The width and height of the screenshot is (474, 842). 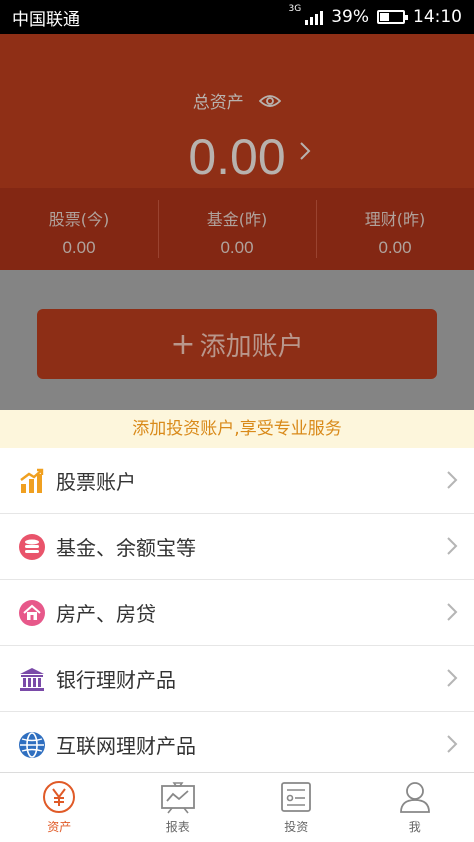 I want to click on list-item-label: 互联网理财产品, so click(x=126, y=746).